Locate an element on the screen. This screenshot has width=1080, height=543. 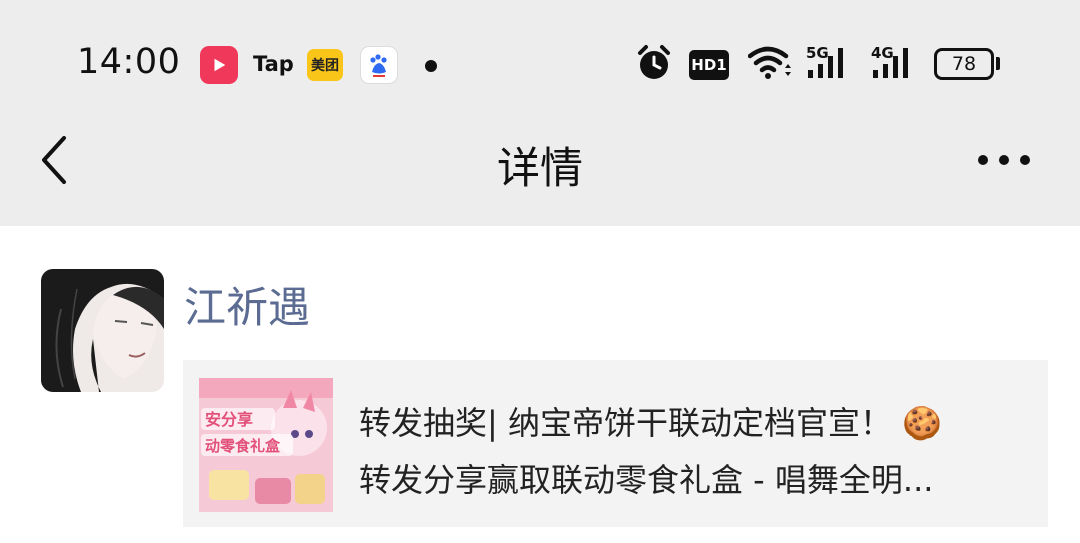
meituan-app-icon: 美团 is located at coordinates (325, 65).